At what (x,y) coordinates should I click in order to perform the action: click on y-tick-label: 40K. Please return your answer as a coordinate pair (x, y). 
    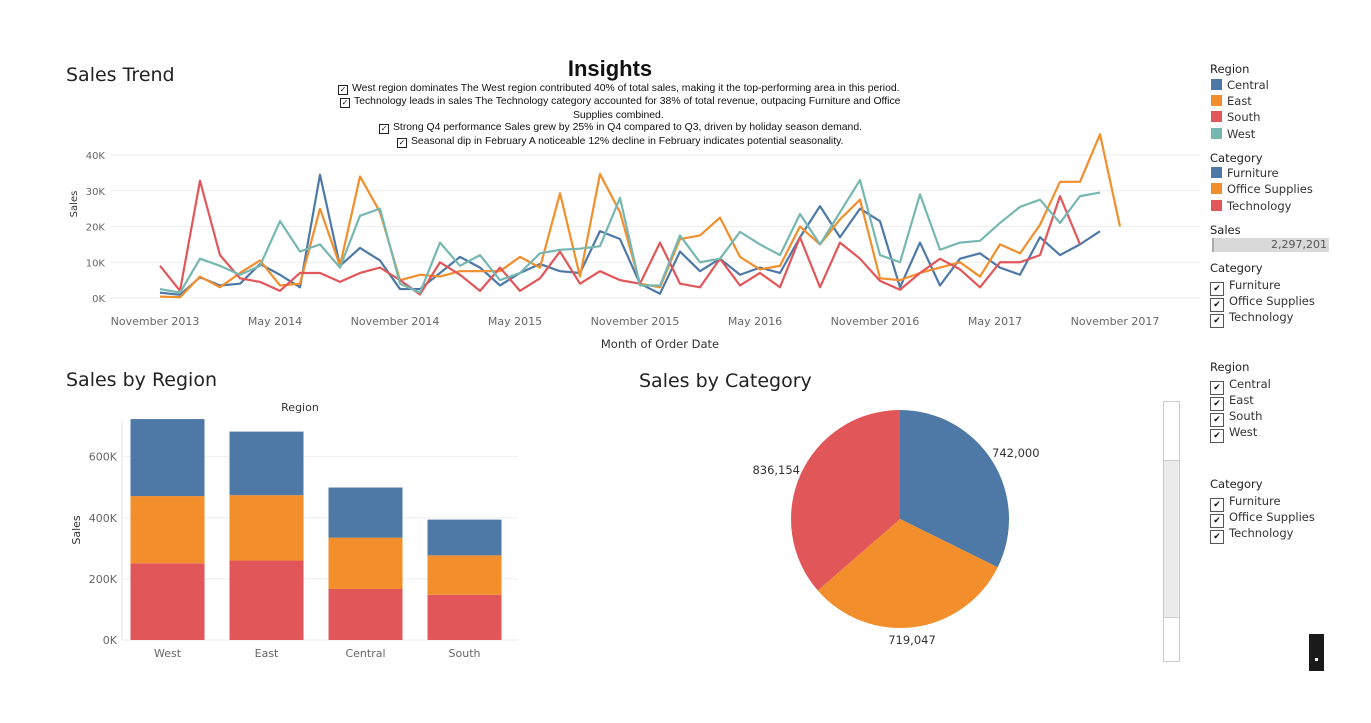
    Looking at the image, I should click on (96, 156).